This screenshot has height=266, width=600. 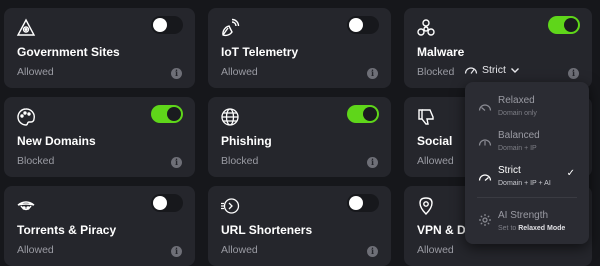 I want to click on malware-toggle, so click(x=564, y=25).